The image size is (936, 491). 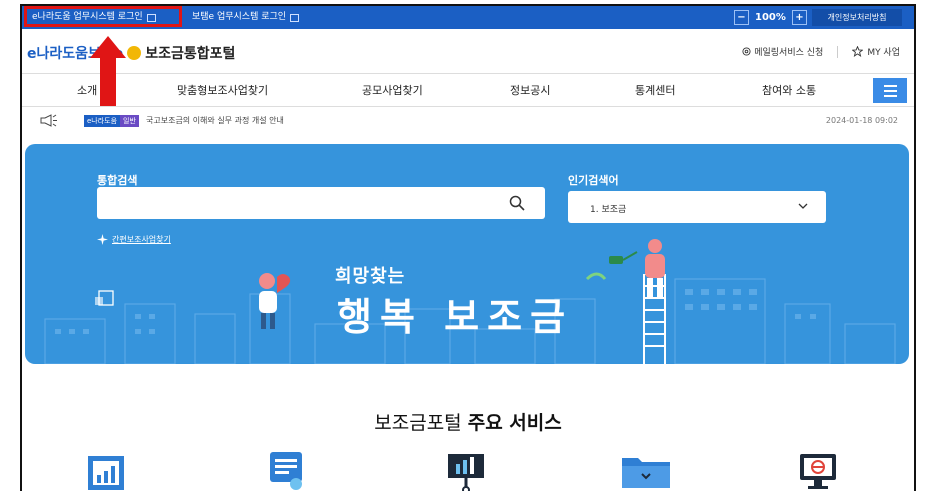 I want to click on blocked-monitor-service-icon, so click(x=818, y=470).